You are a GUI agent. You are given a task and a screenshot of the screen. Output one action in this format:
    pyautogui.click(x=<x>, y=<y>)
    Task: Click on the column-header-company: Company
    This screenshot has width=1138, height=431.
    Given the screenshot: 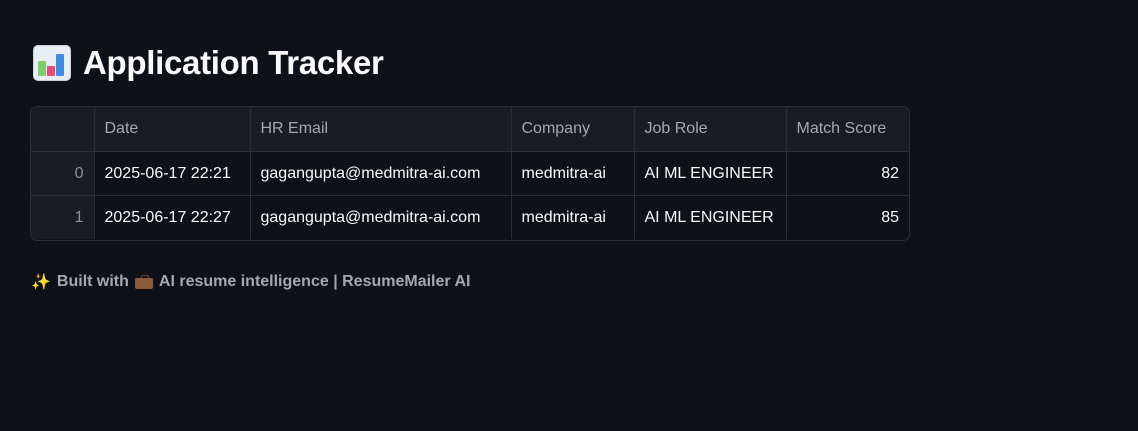 What is the action you would take?
    pyautogui.click(x=573, y=129)
    